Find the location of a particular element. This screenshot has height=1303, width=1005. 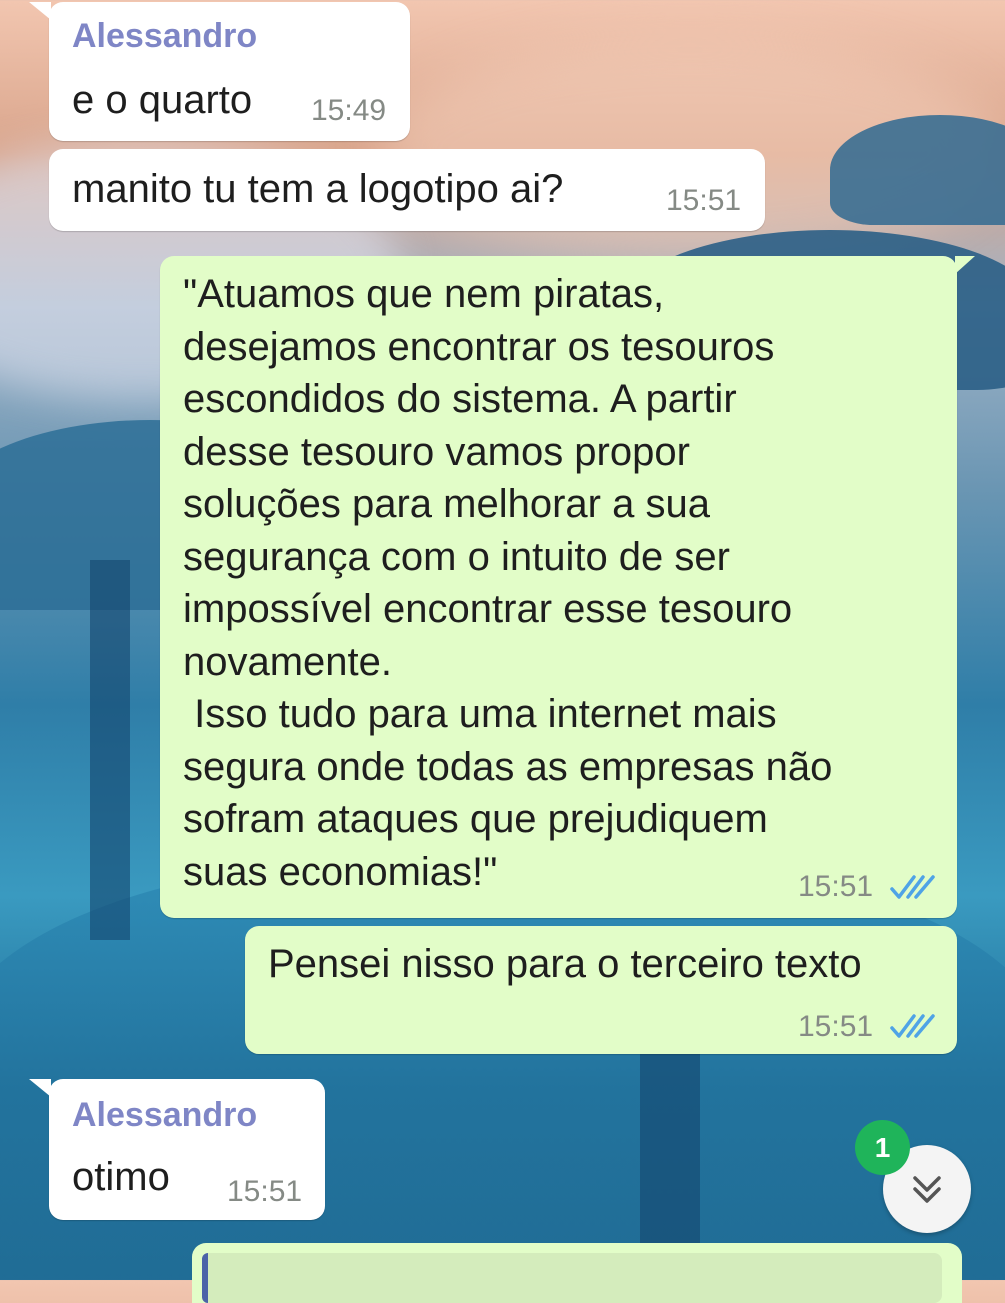

message-text: otimo is located at coordinates (121, 1177).